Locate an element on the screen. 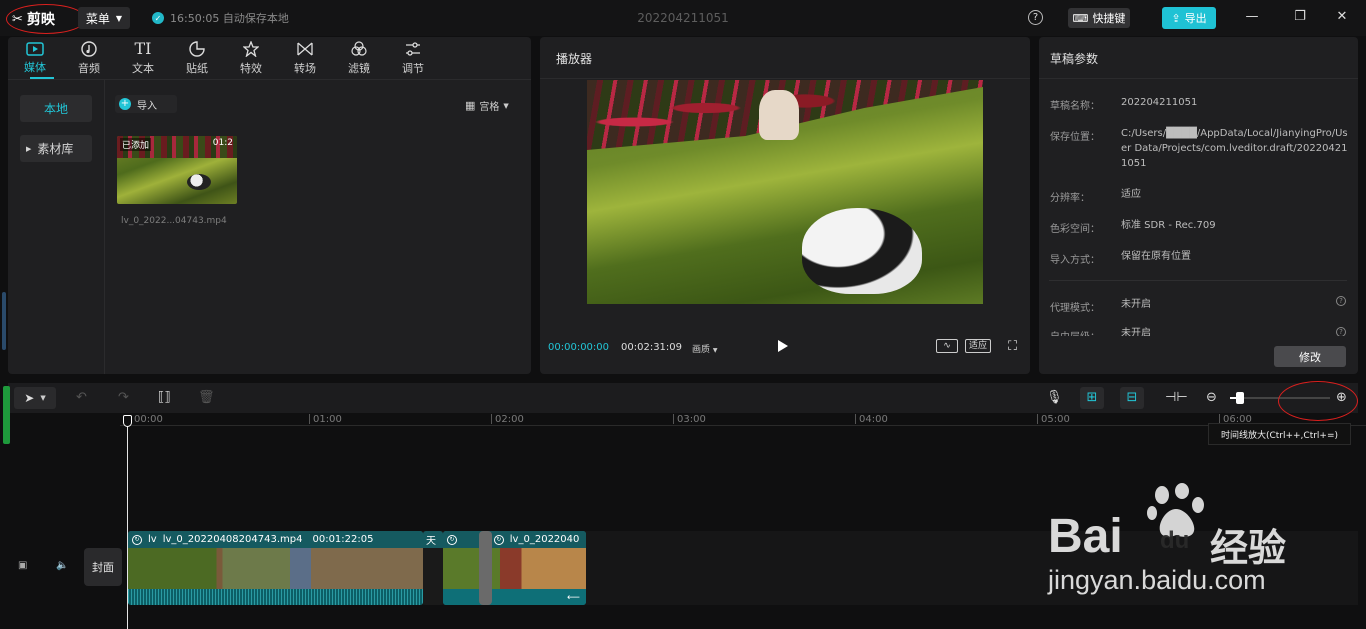 The height and width of the screenshot is (629, 1366). video-toy is located at coordinates (779, 115).